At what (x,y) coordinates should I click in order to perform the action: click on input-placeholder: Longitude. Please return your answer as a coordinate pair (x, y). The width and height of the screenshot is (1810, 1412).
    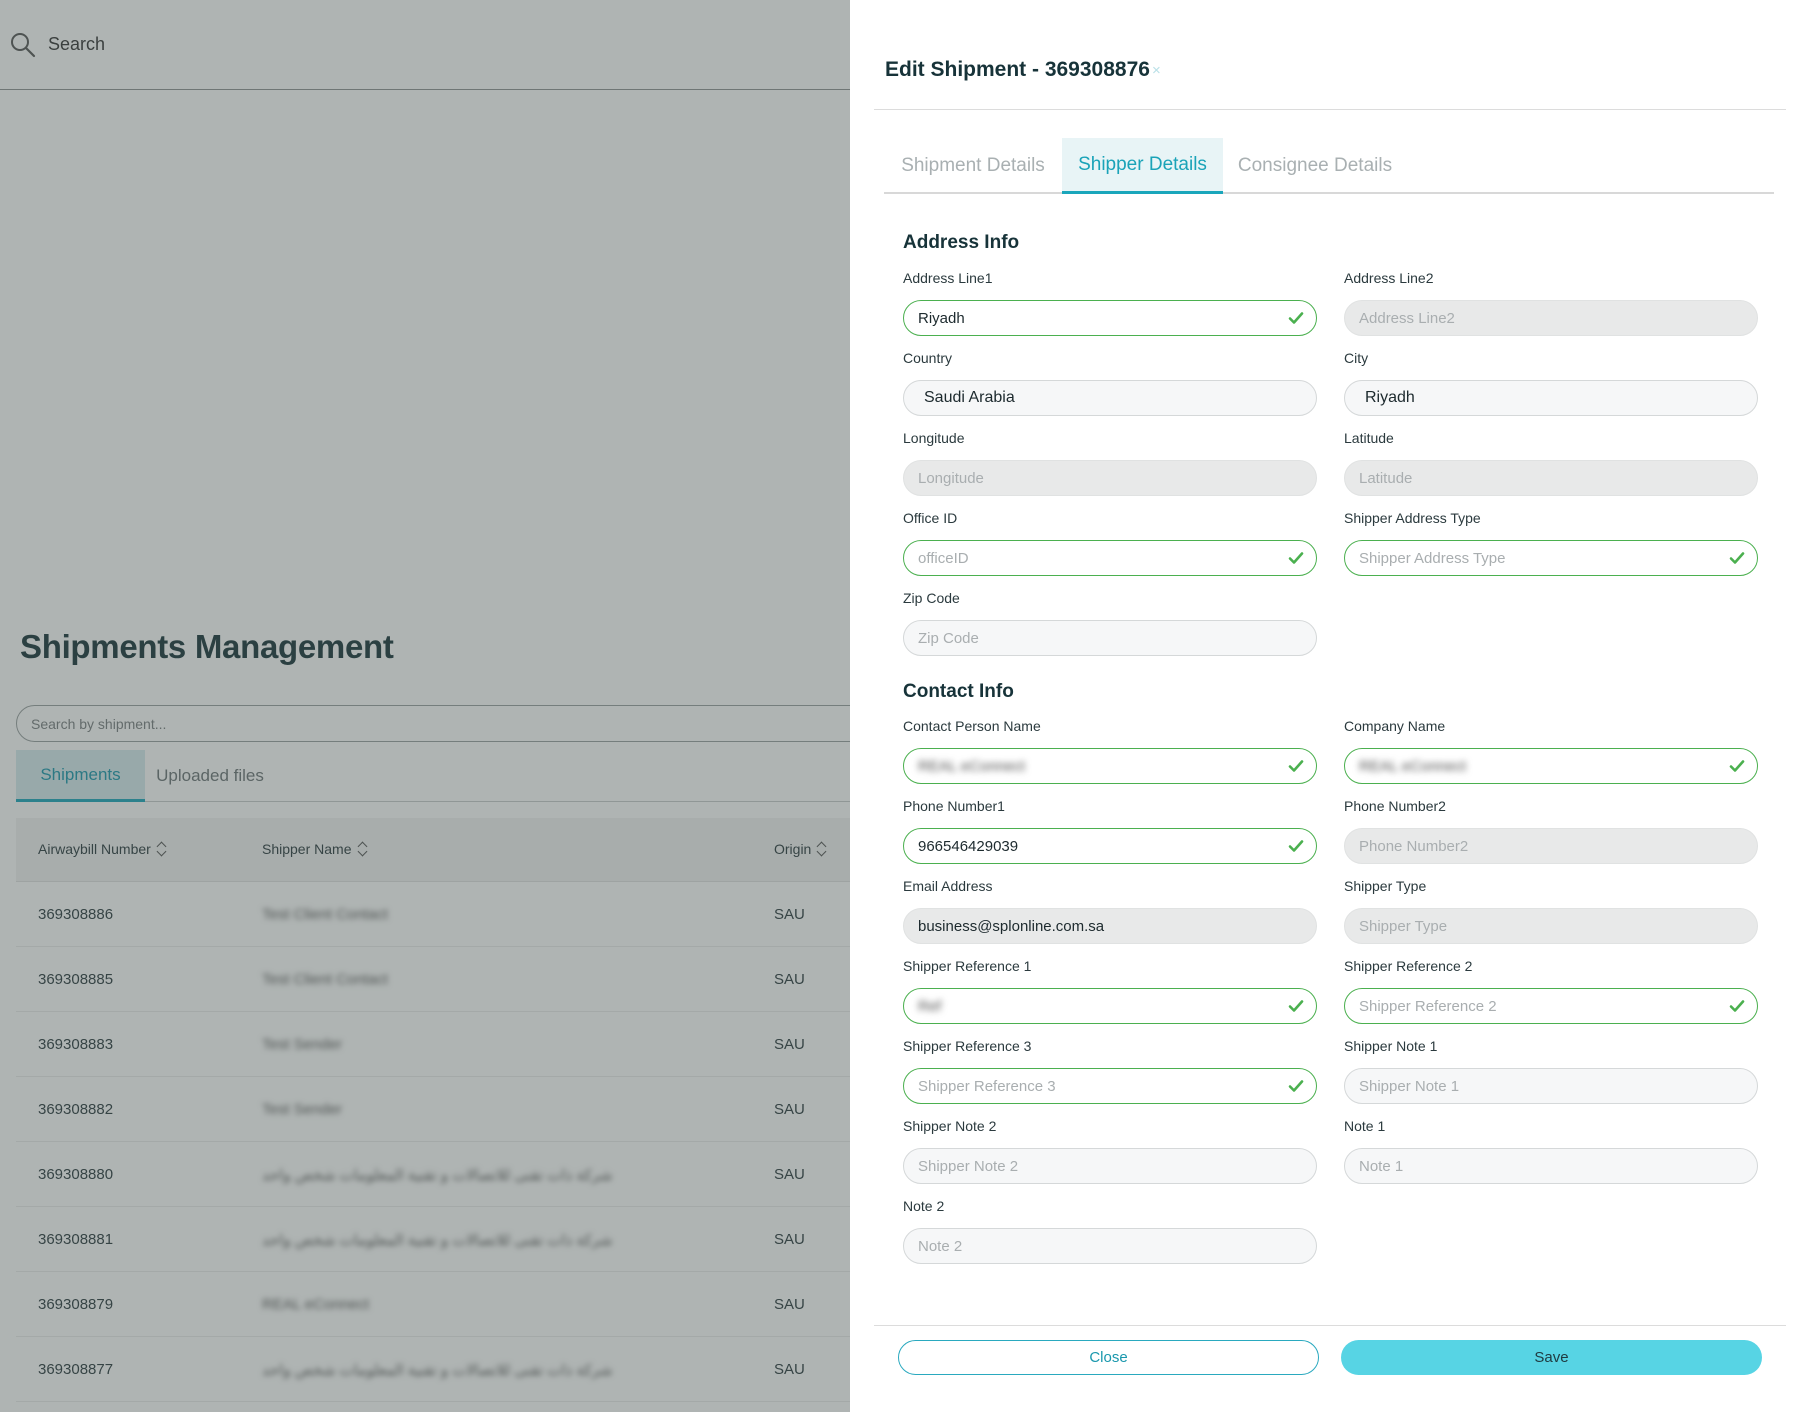
    Looking at the image, I should click on (951, 478).